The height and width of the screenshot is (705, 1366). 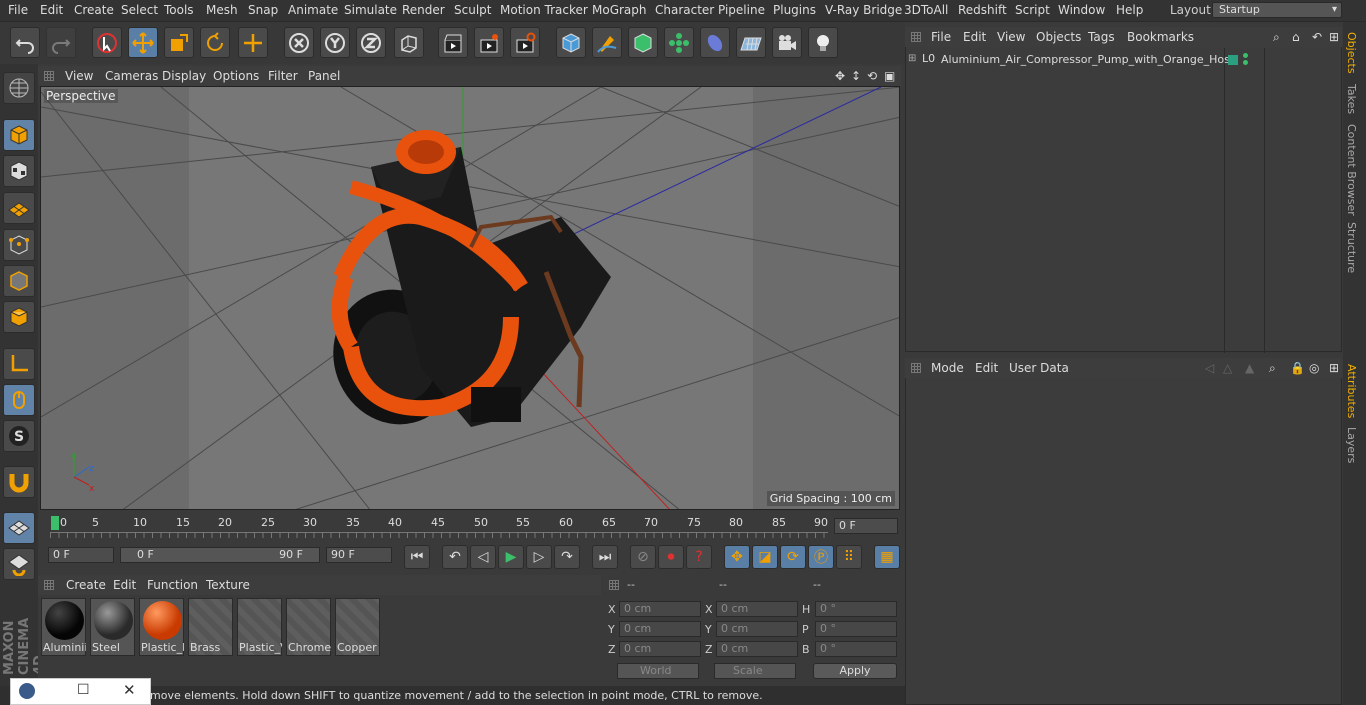 What do you see at coordinates (215, 42) in the screenshot?
I see `rotate-tool-button` at bounding box center [215, 42].